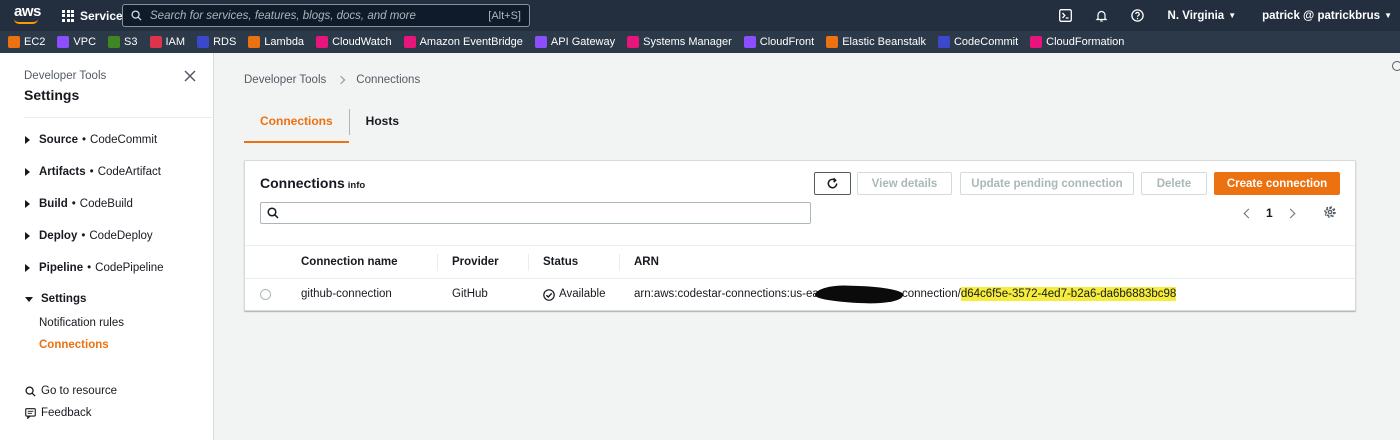  I want to click on panel-title-text: Connections, so click(302, 183).